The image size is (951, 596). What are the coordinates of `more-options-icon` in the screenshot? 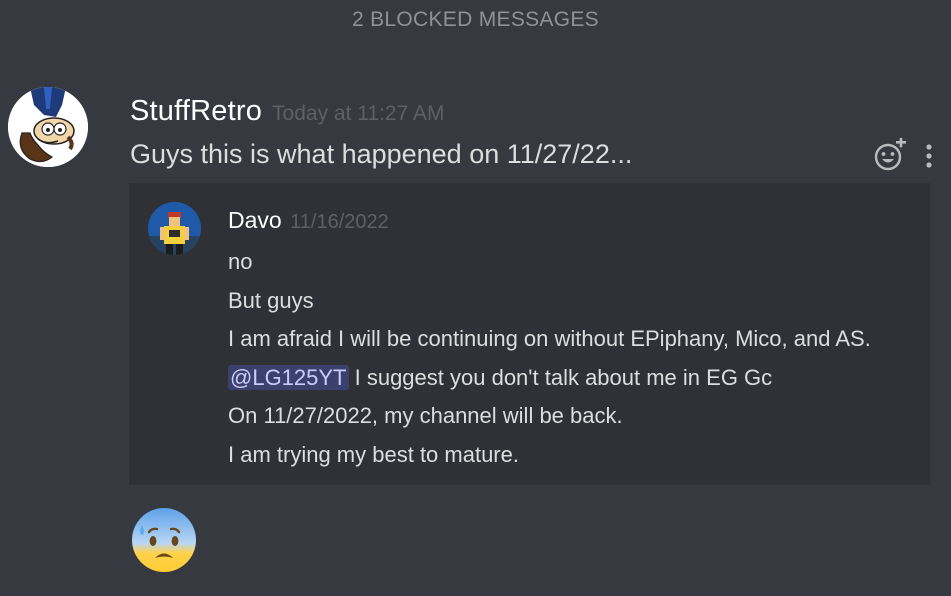 It's located at (929, 156).